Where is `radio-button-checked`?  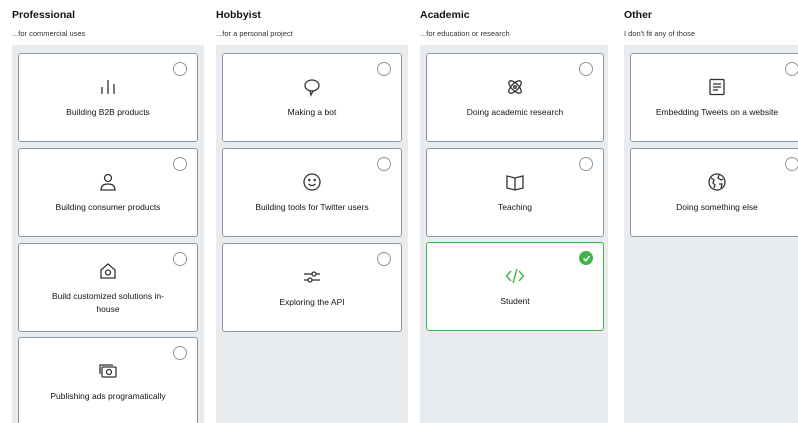
radio-button-checked is located at coordinates (586, 258).